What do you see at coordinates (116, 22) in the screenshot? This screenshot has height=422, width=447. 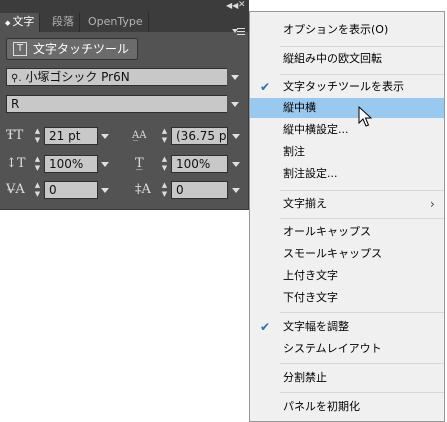 I see `tab-opentype: OpenType` at bounding box center [116, 22].